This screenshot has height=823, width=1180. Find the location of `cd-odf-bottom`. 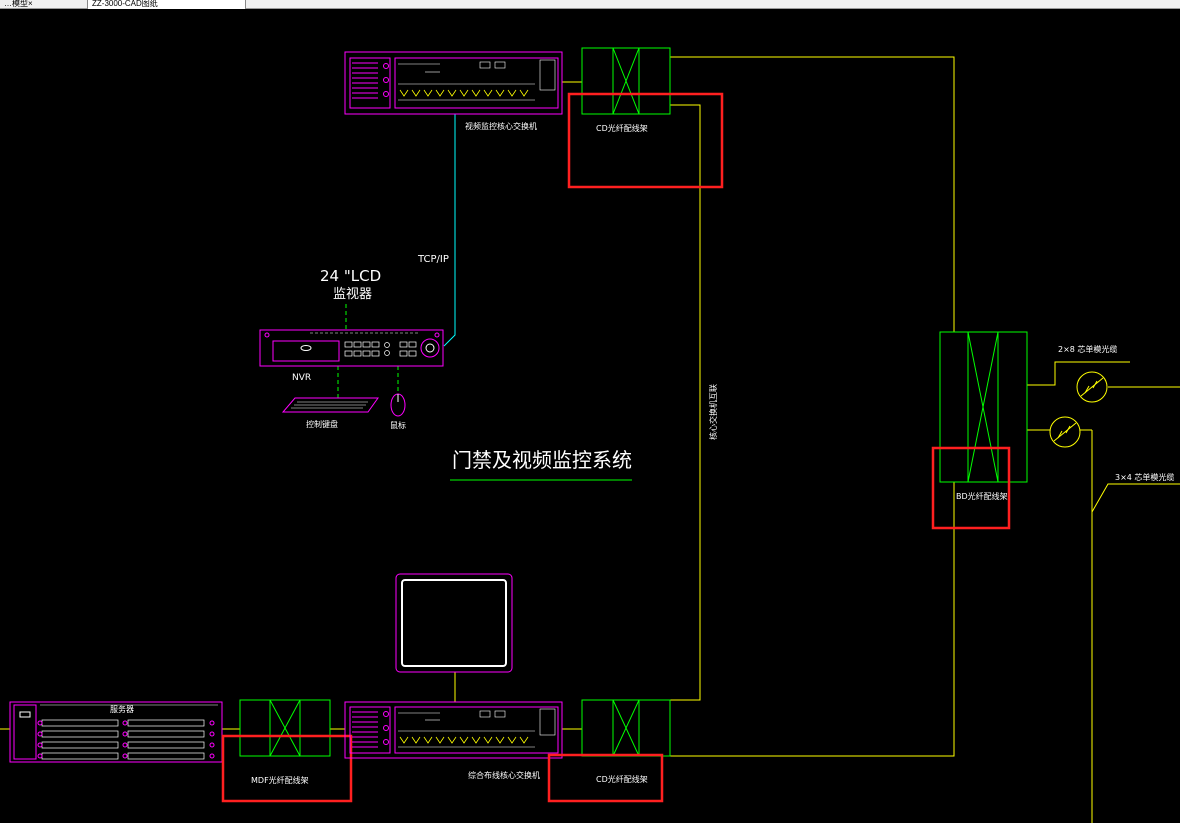

cd-odf-bottom is located at coordinates (626, 728).